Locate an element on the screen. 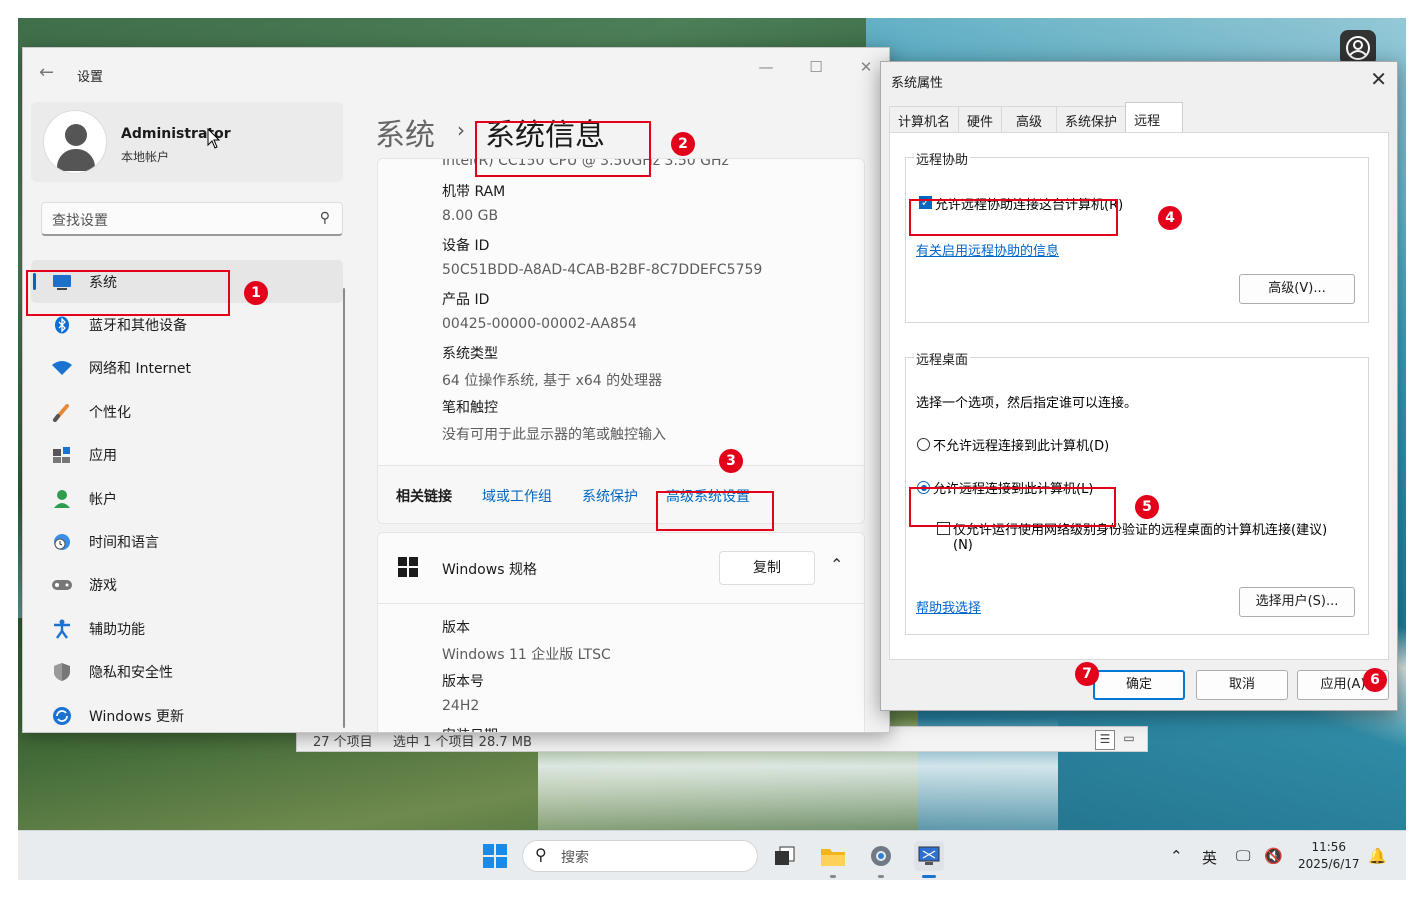 Image resolution: width=1424 pixels, height=899 pixels. settings-gear-icon is located at coordinates (881, 856).